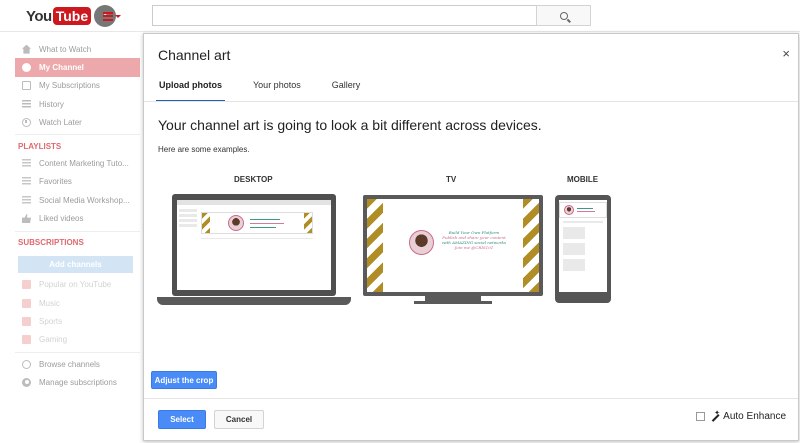 Image resolution: width=800 pixels, height=443 pixels. Describe the element at coordinates (453, 302) in the screenshot. I see `tv-stand-foot` at that location.